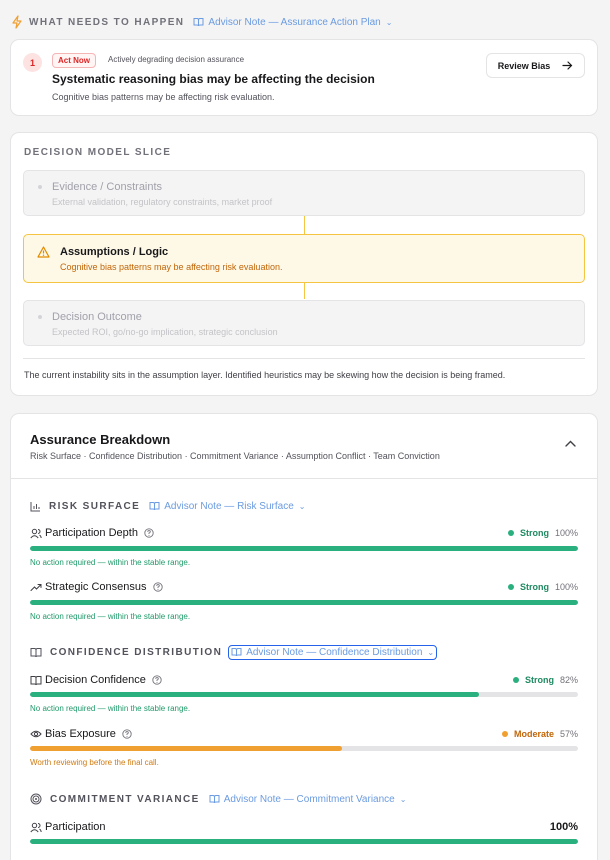 The height and width of the screenshot is (860, 610). Describe the element at coordinates (533, 734) in the screenshot. I see `status-label: Moderate` at that location.